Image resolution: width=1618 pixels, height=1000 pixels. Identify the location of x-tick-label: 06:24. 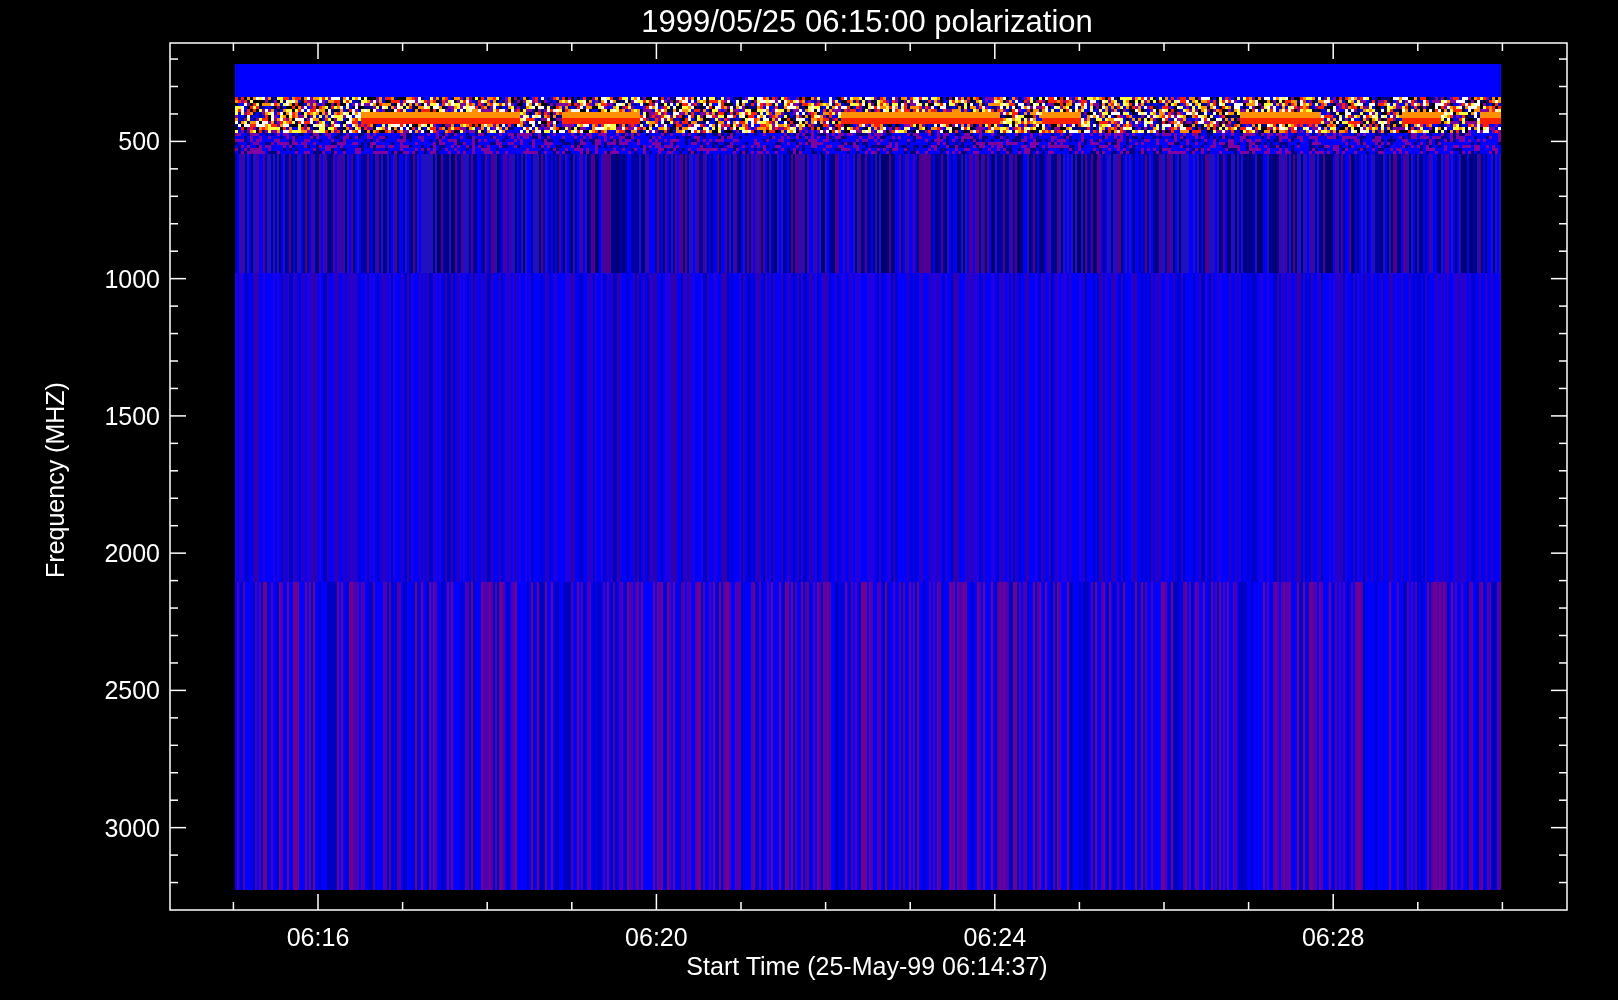
(995, 937).